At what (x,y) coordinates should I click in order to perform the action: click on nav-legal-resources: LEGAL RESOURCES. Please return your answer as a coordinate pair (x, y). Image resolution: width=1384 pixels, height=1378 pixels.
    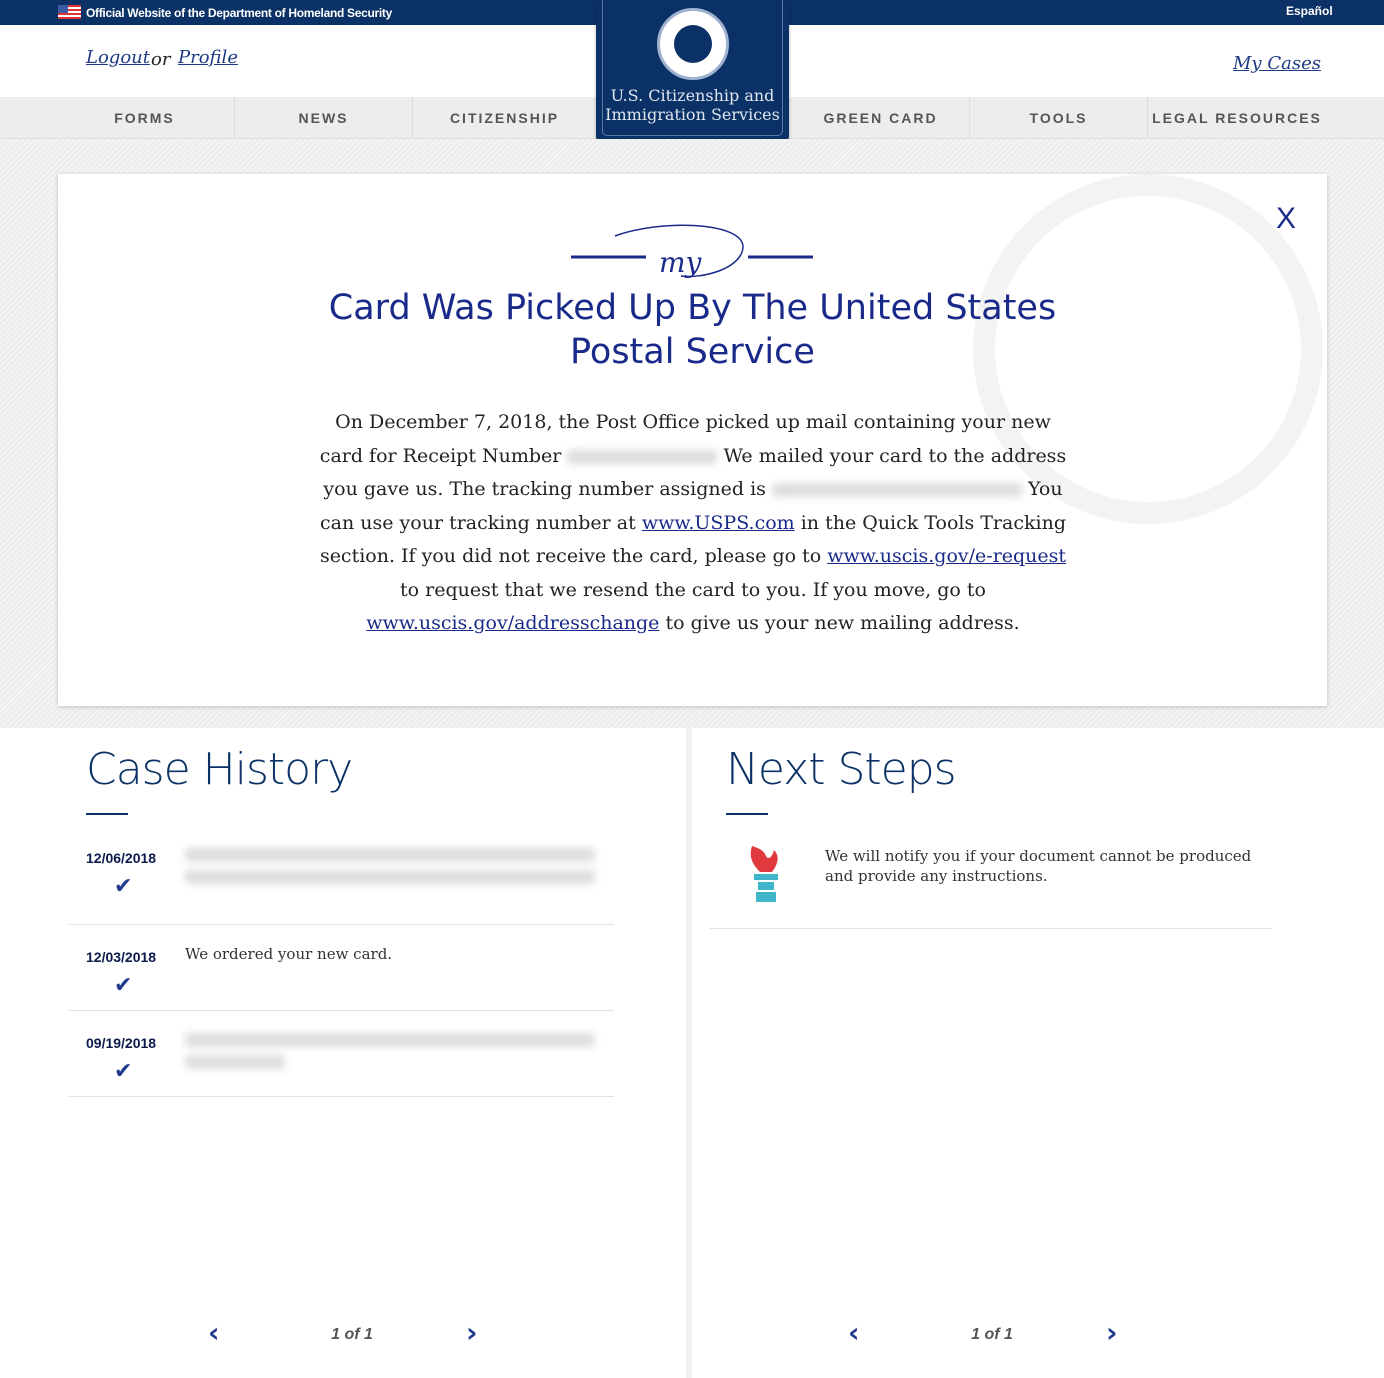
    Looking at the image, I should click on (1237, 118).